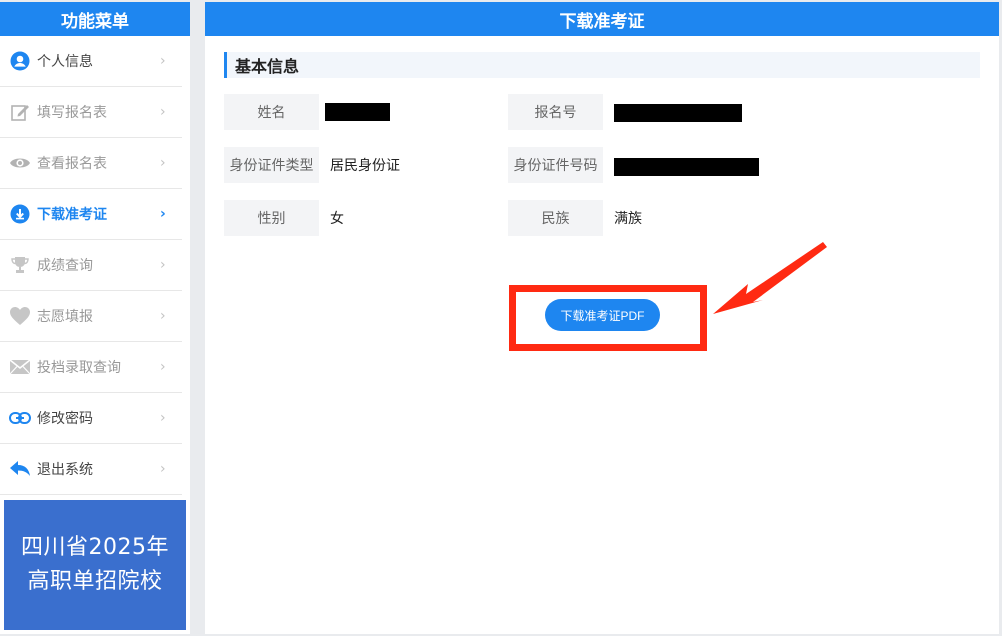 This screenshot has height=636, width=1002. What do you see at coordinates (72, 113) in the screenshot?
I see `sidebar-item-label: 填写报名表` at bounding box center [72, 113].